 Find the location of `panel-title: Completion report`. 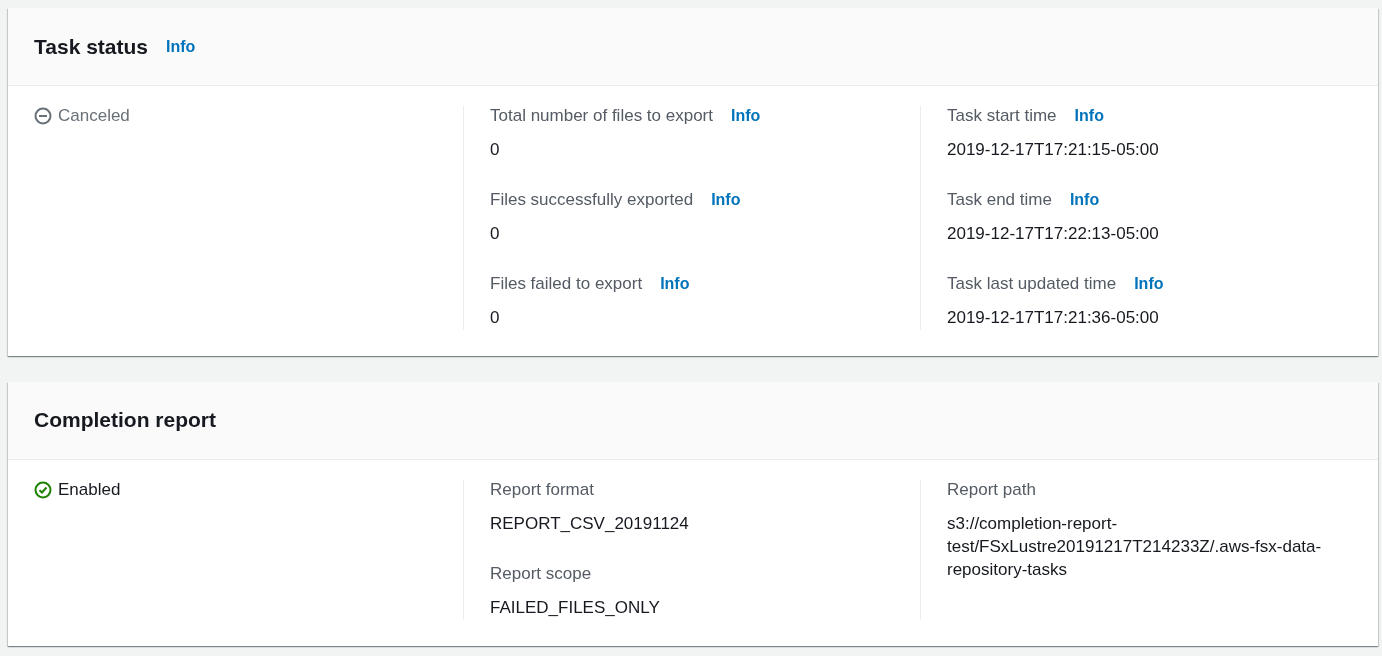

panel-title: Completion report is located at coordinates (125, 420).